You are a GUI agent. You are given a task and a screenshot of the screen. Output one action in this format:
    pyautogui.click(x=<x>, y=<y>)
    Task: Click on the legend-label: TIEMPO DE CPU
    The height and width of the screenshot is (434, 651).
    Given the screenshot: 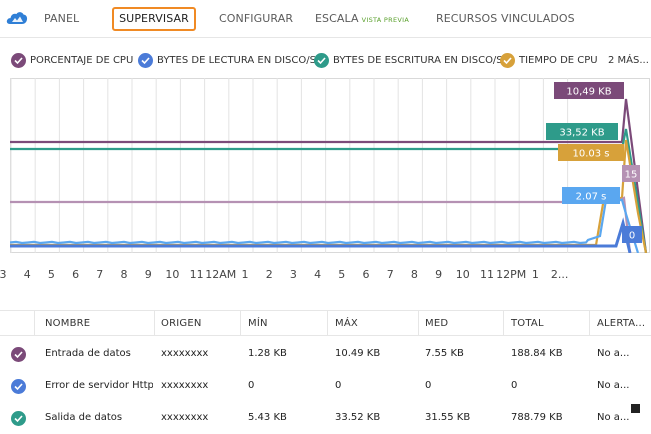 What is the action you would take?
    pyautogui.click(x=558, y=60)
    